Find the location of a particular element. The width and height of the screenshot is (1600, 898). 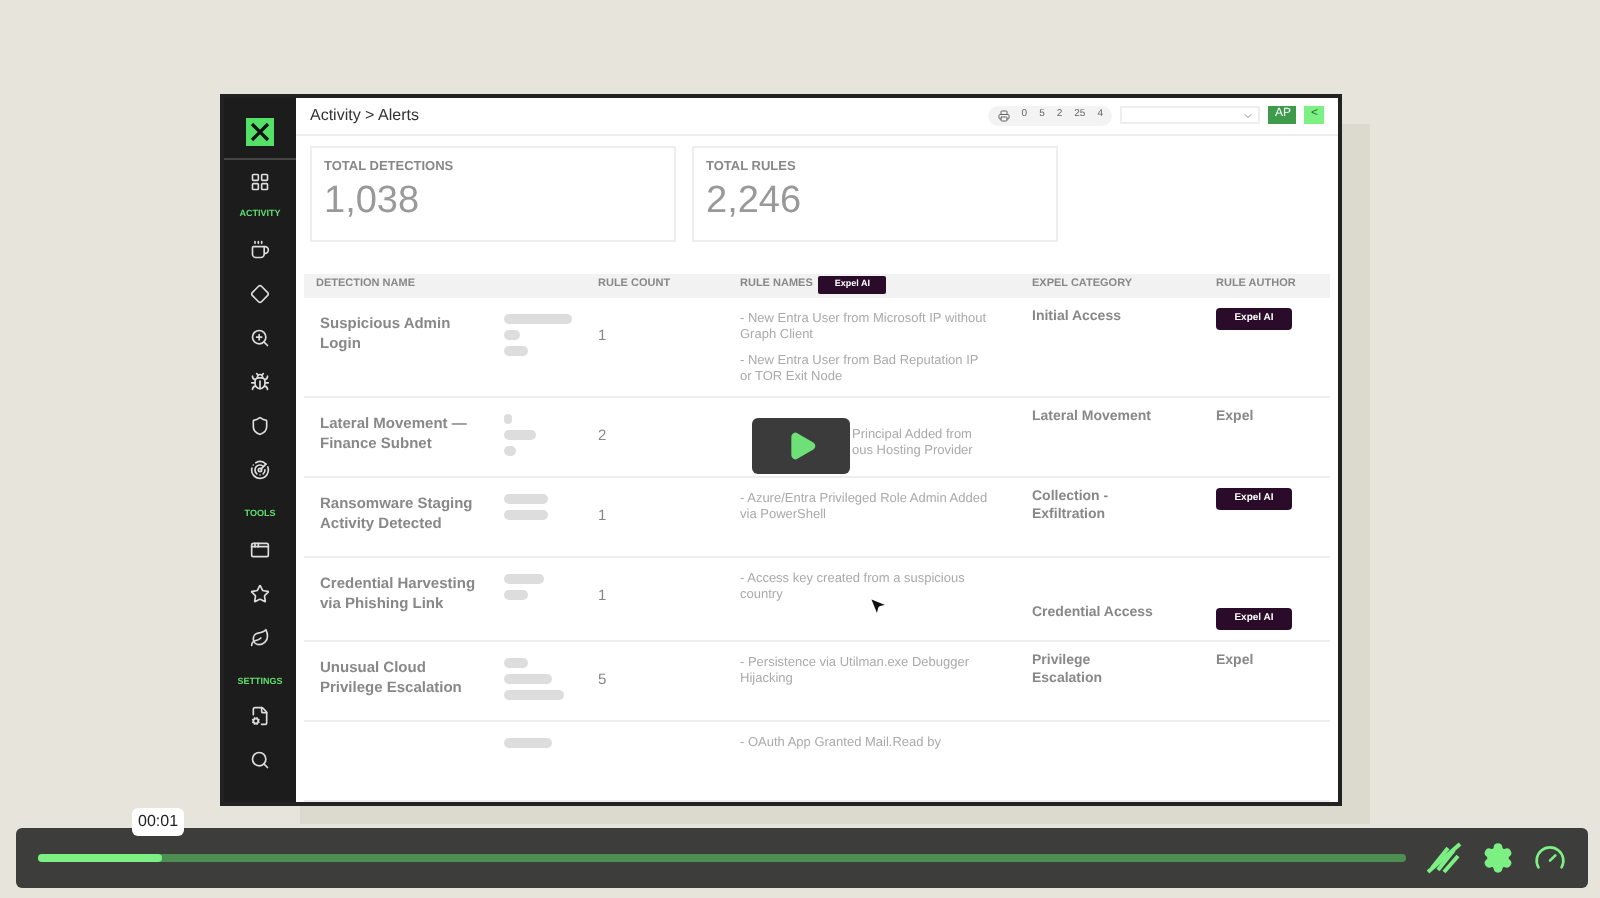

dashboard-icon is located at coordinates (260, 182).